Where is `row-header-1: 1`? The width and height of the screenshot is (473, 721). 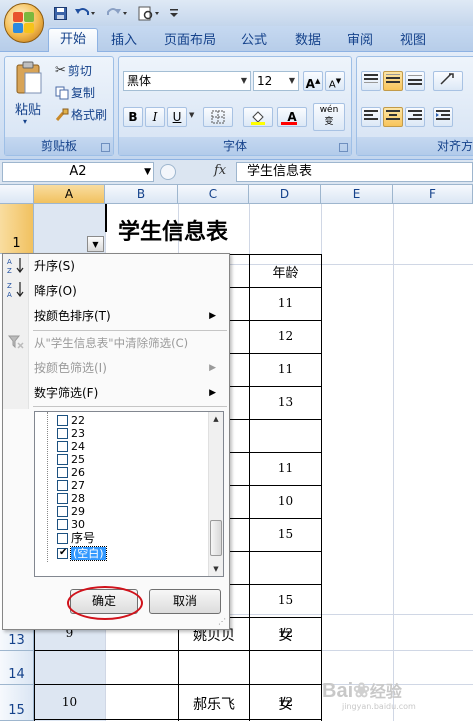 row-header-1: 1 is located at coordinates (17, 229).